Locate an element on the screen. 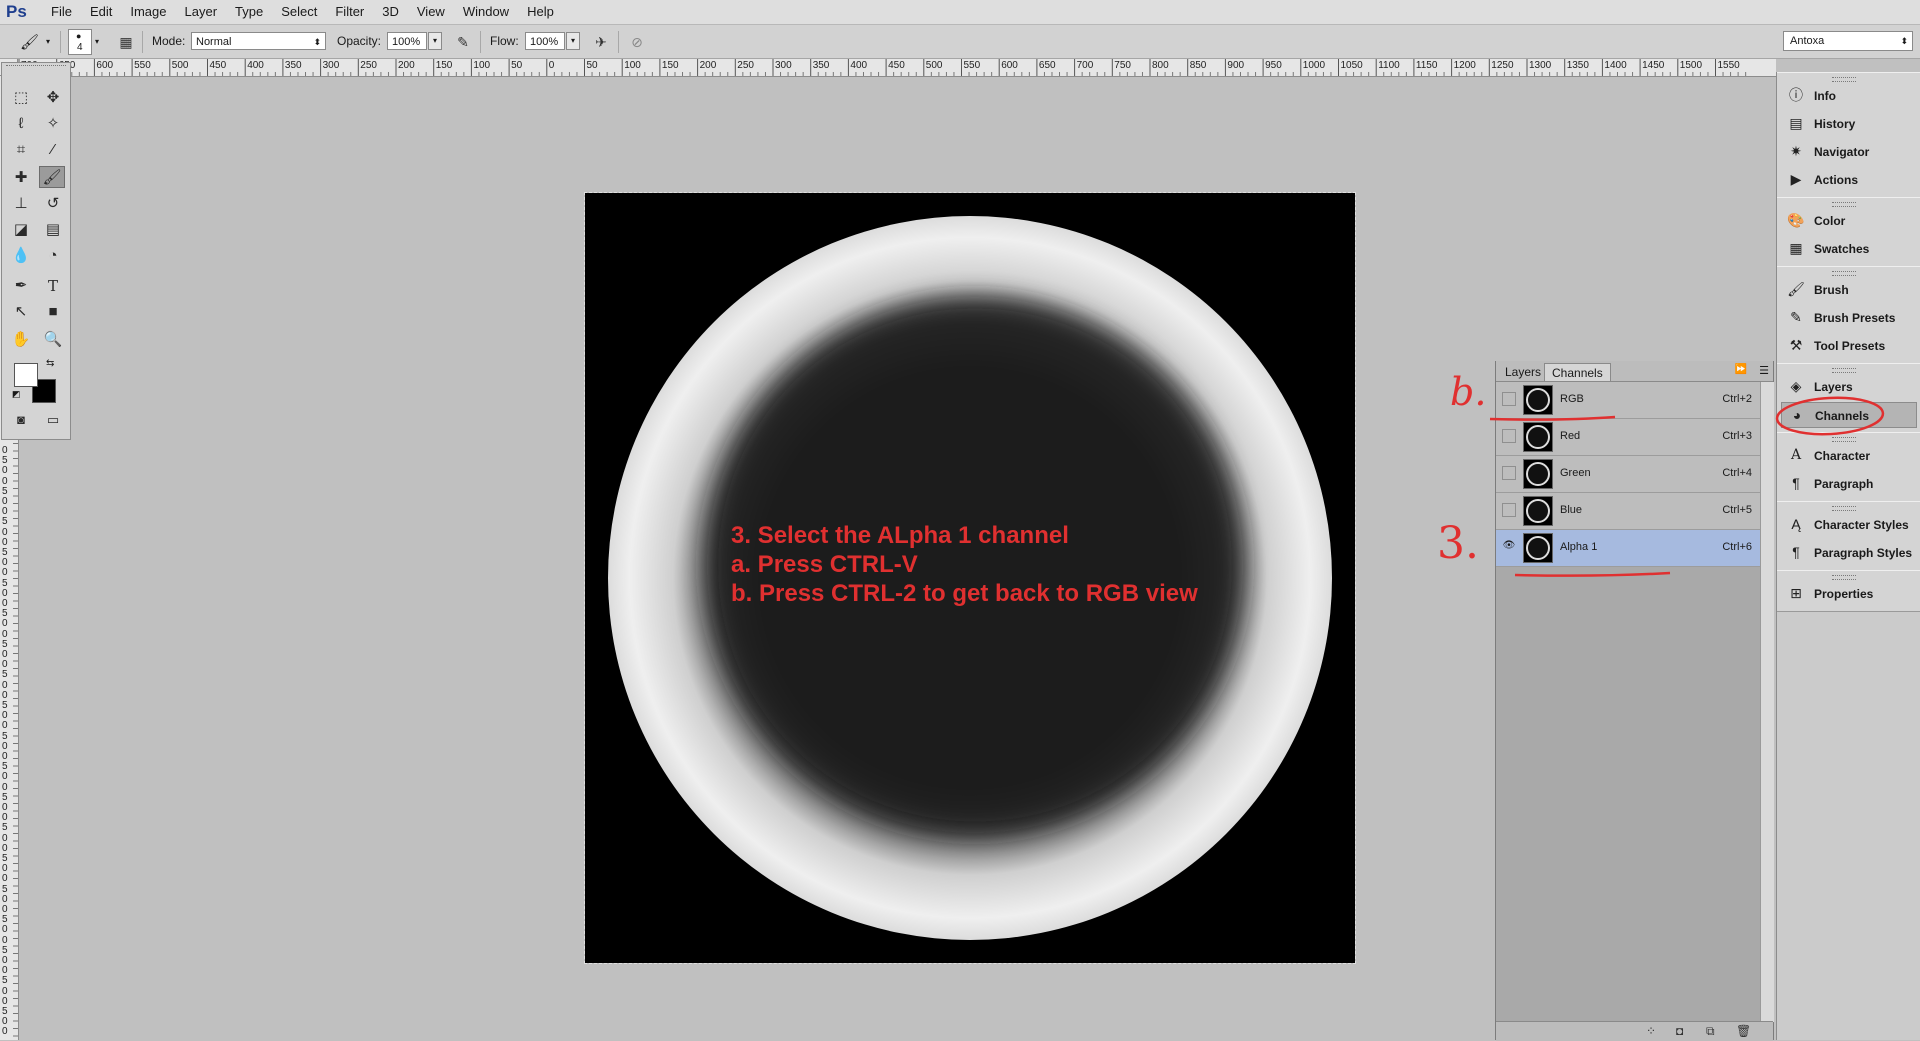 This screenshot has width=1920, height=1041. panel-scrollbar is located at coordinates (1767, 702).